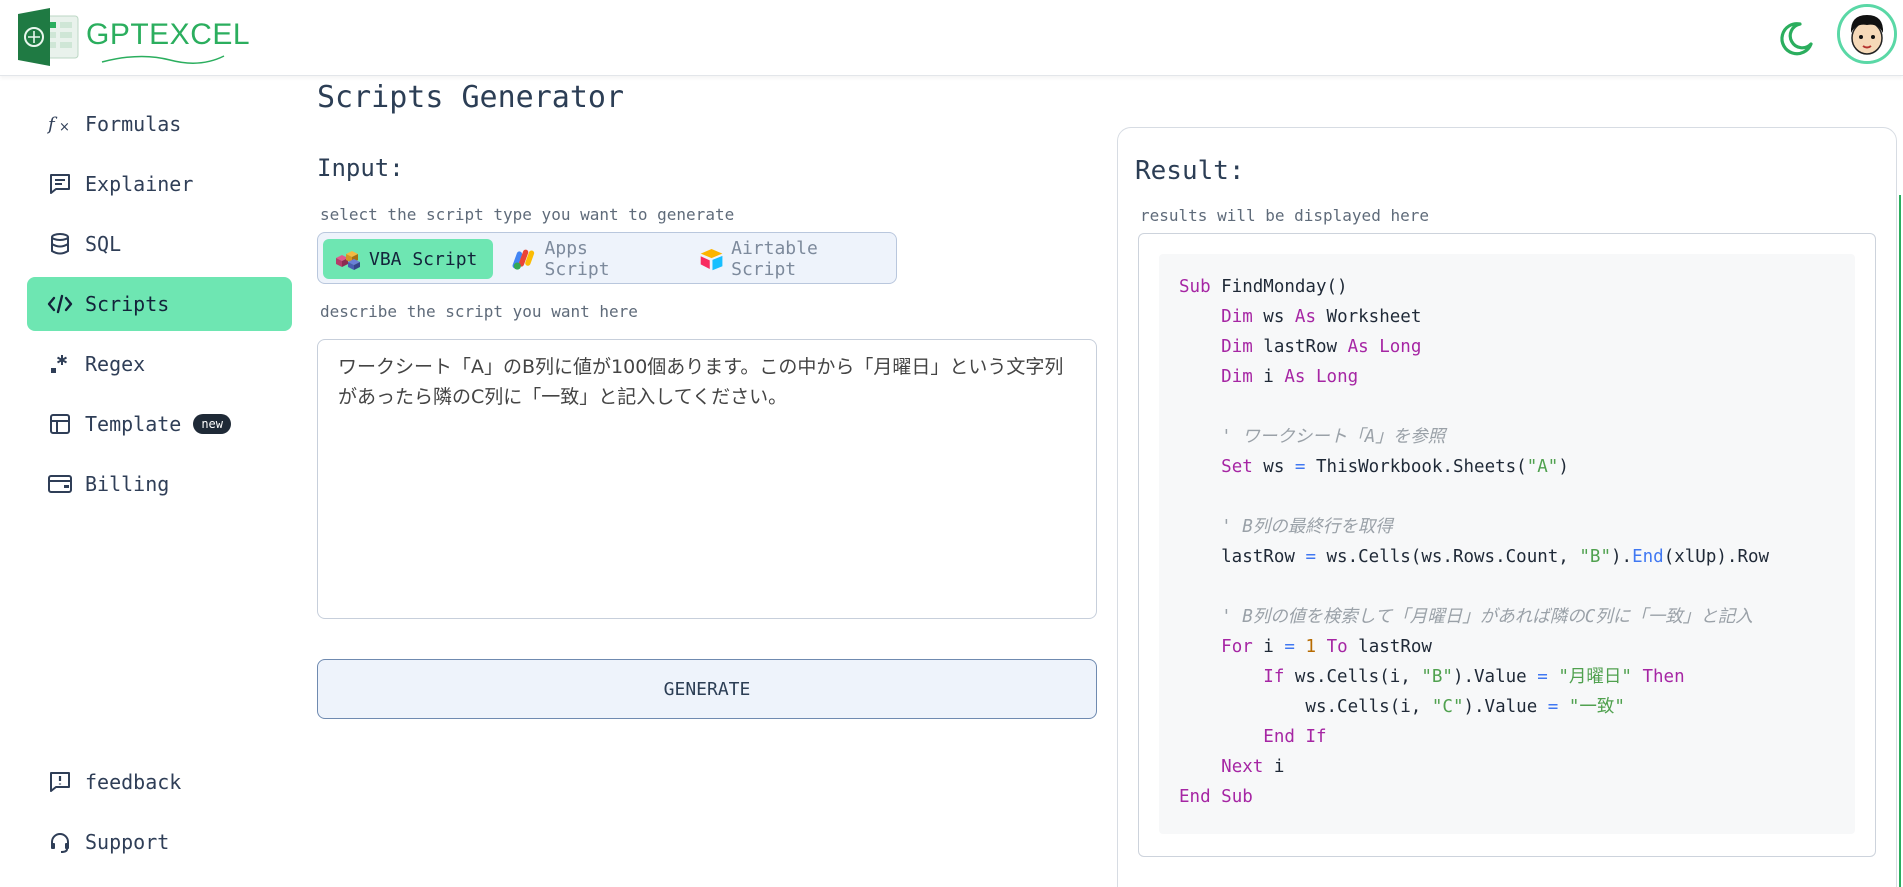 The width and height of the screenshot is (1903, 887). Describe the element at coordinates (127, 304) in the screenshot. I see `sidebar-item-label: Scripts` at that location.